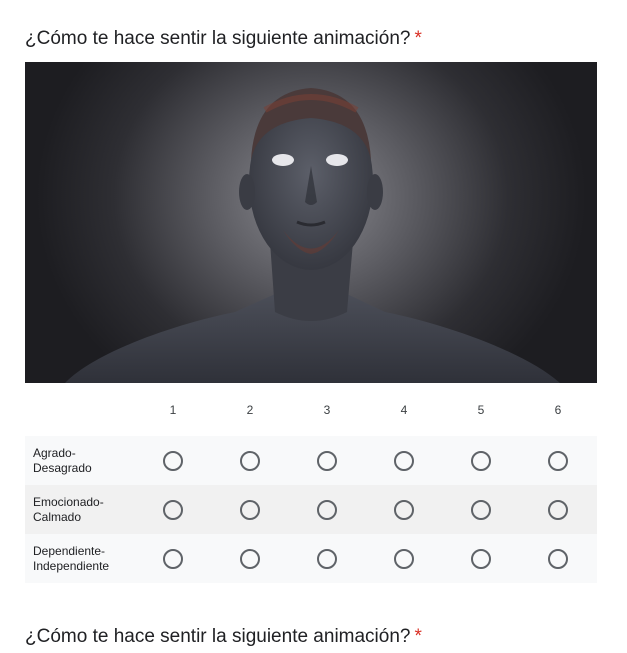  What do you see at coordinates (62, 460) in the screenshot?
I see `row-label: Agrado- Desagrado` at bounding box center [62, 460].